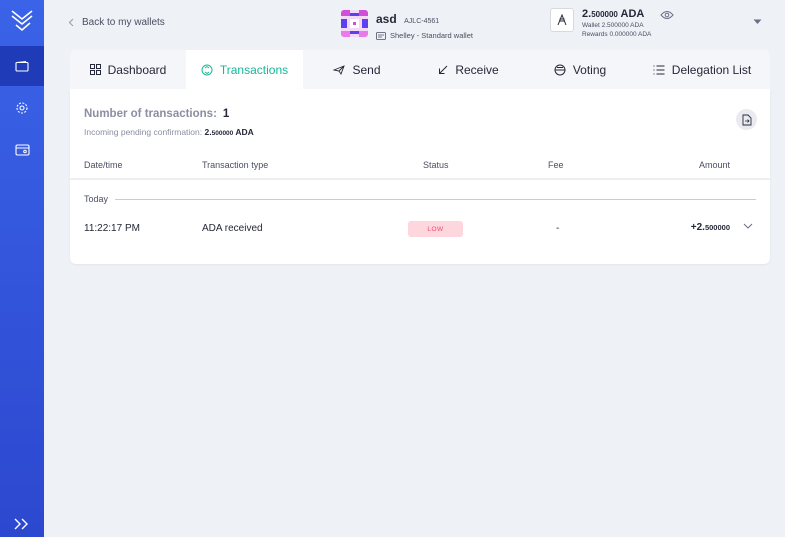 This screenshot has width=785, height=537. I want to click on list-icon, so click(659, 69).